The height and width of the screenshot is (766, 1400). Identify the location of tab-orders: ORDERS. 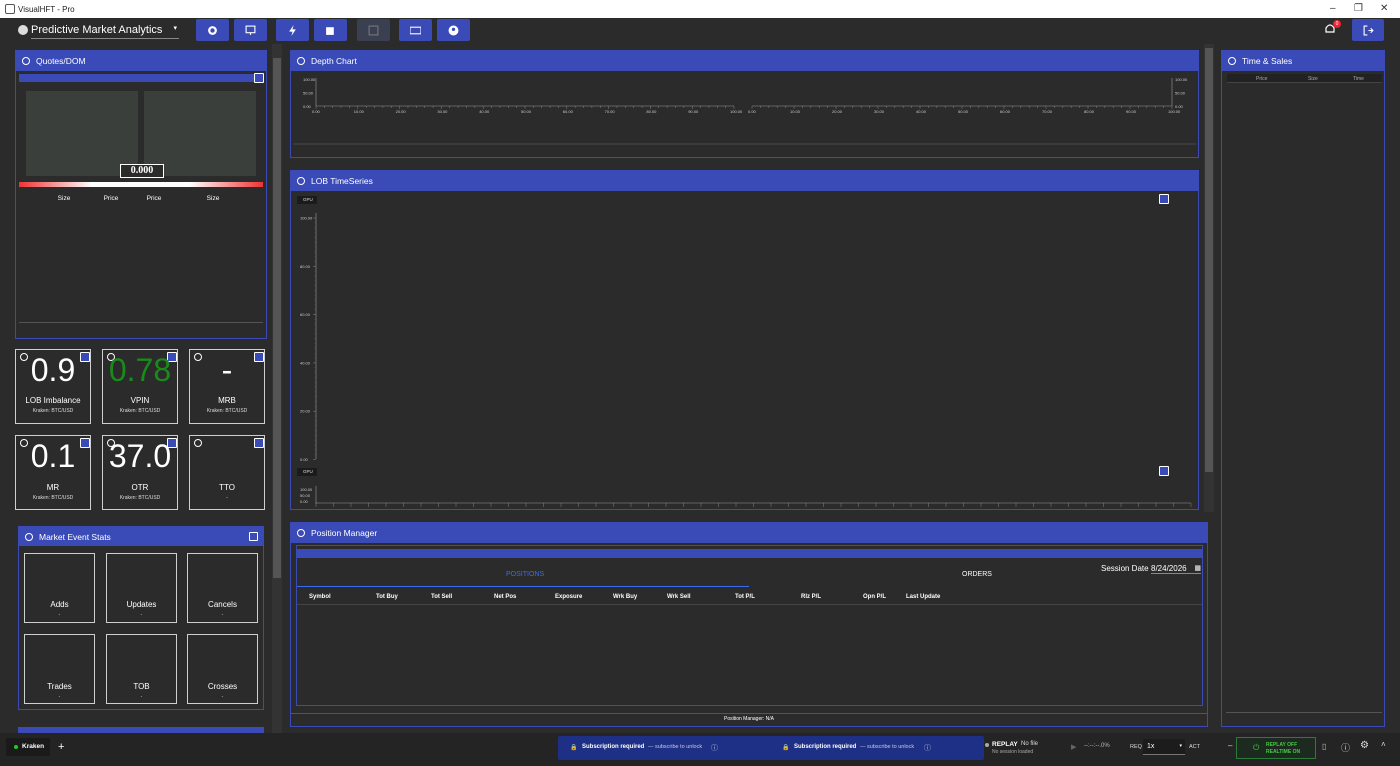
(977, 574).